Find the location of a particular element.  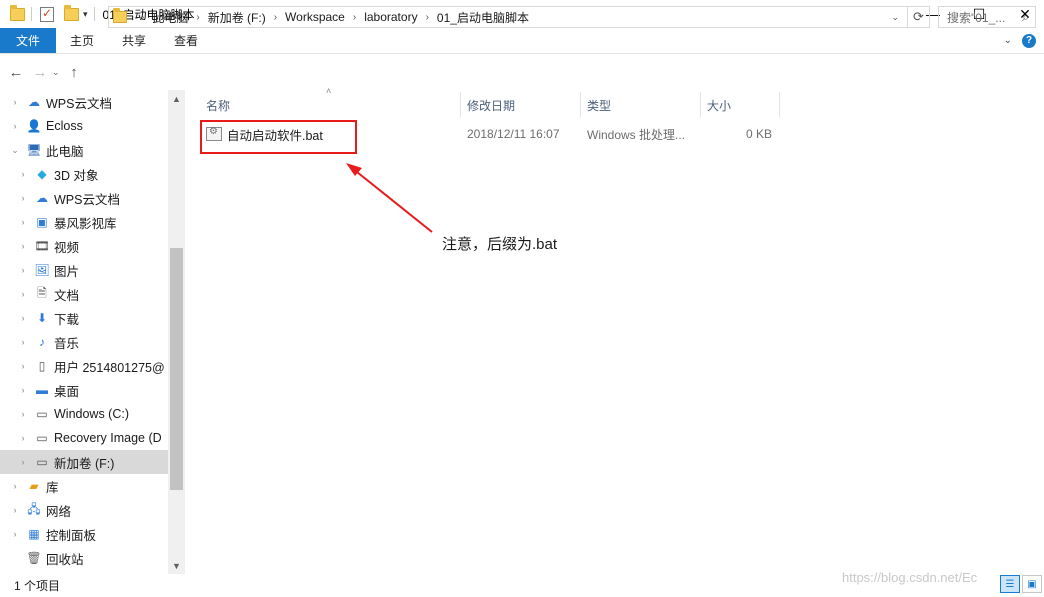

sidebar-item: › 🗎 文档 is located at coordinates (84, 294).